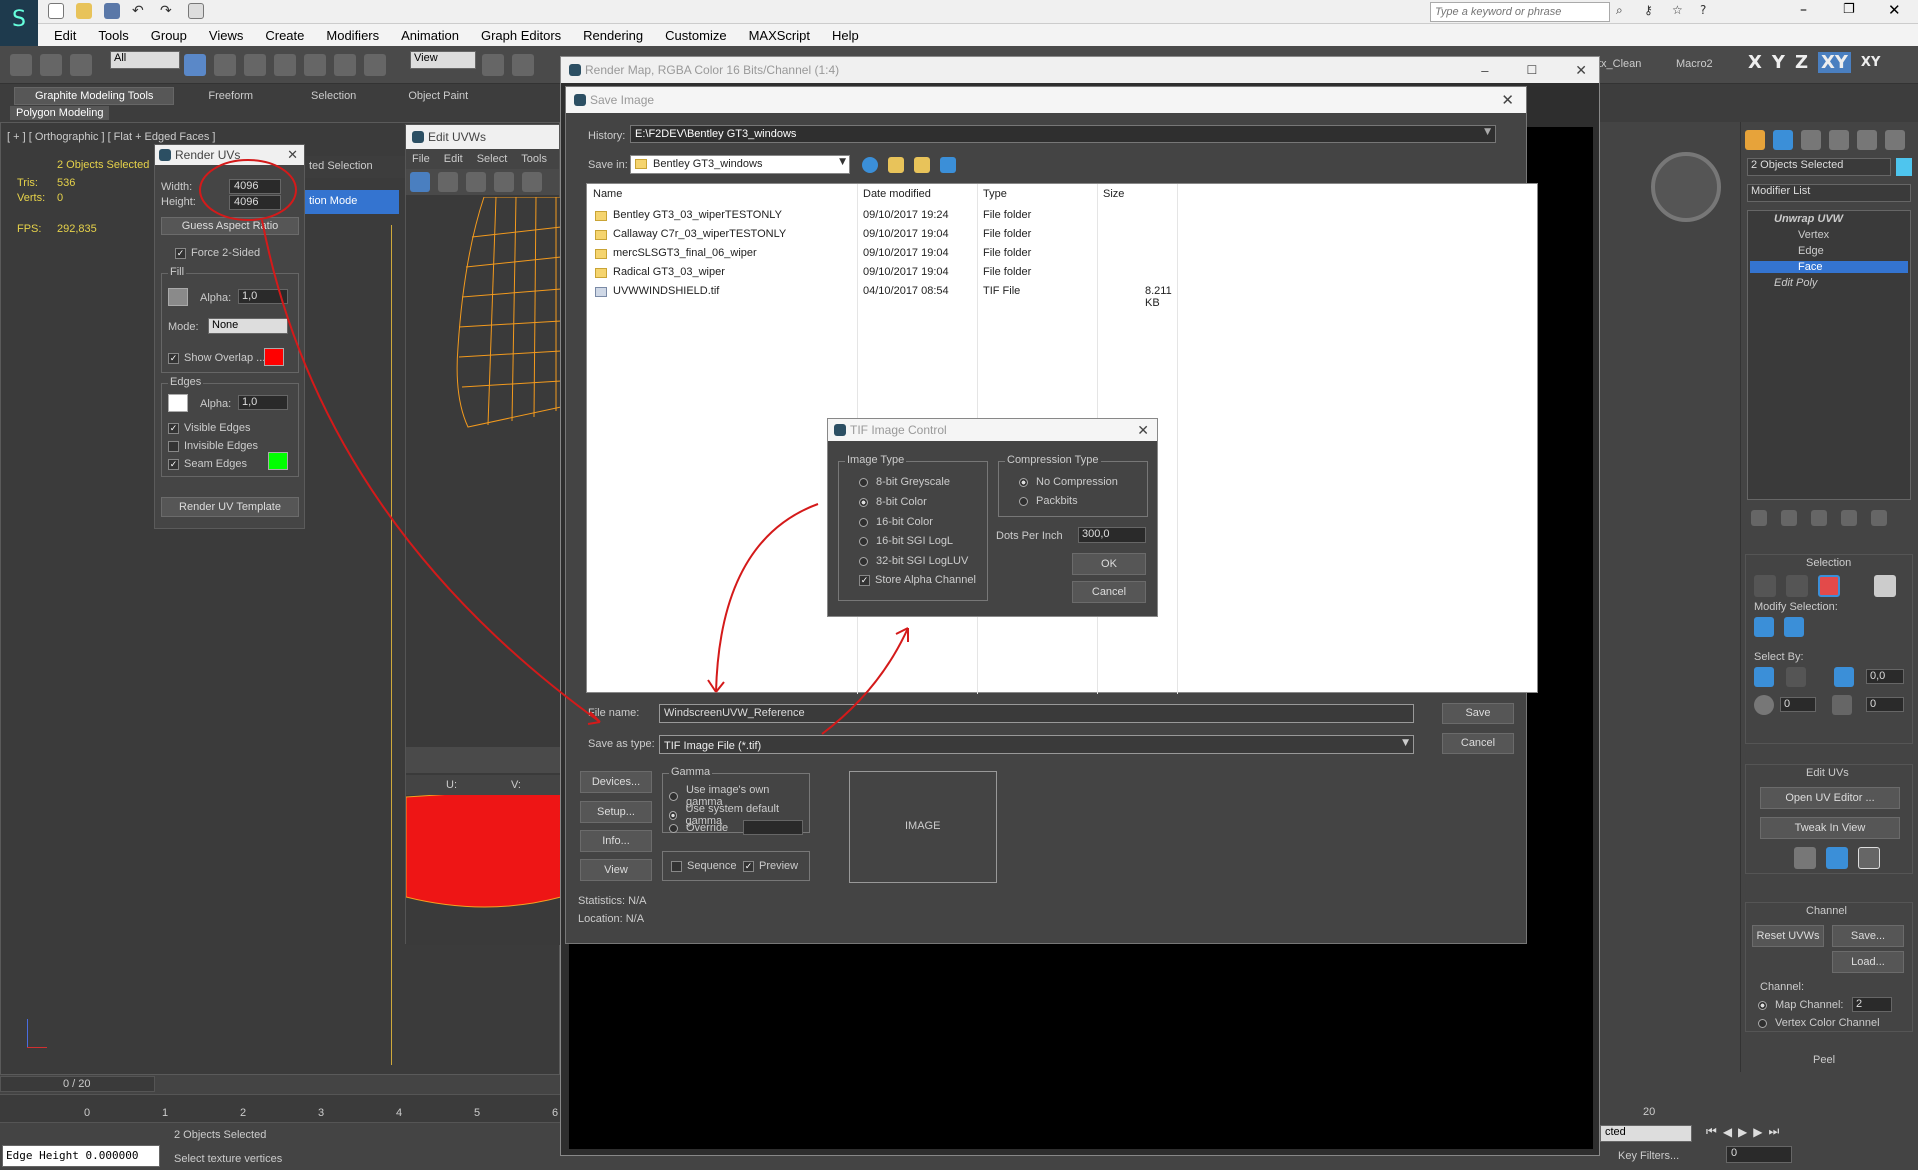 Image resolution: width=1918 pixels, height=1170 pixels. What do you see at coordinates (77, 1084) in the screenshot?
I see `time-slider: 0 / 20` at bounding box center [77, 1084].